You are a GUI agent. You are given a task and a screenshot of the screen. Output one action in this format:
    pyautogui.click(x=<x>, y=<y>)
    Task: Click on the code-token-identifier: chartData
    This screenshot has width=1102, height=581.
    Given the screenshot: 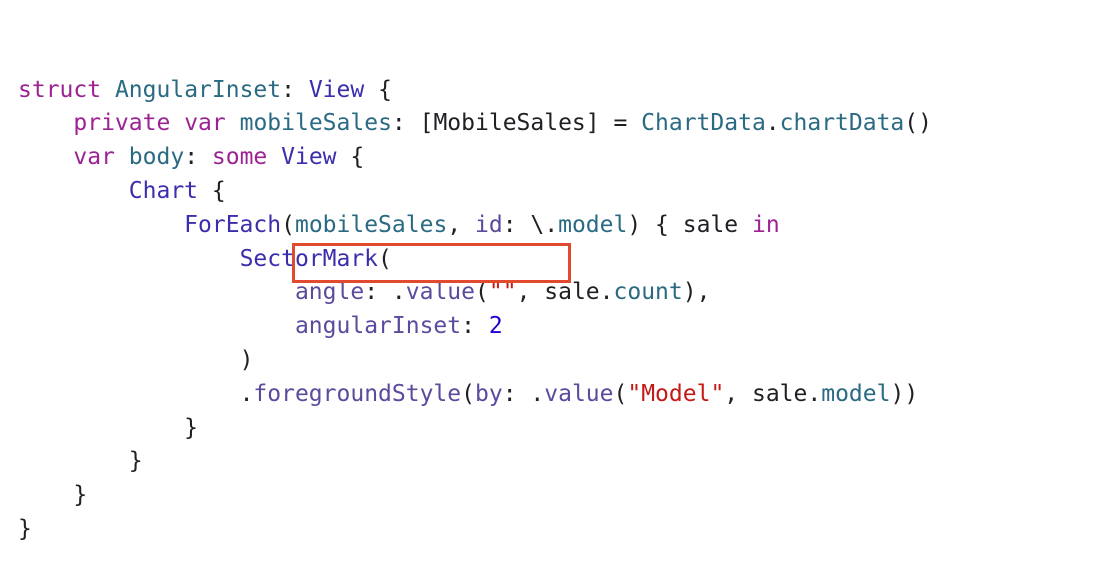 What is the action you would take?
    pyautogui.click(x=842, y=123)
    